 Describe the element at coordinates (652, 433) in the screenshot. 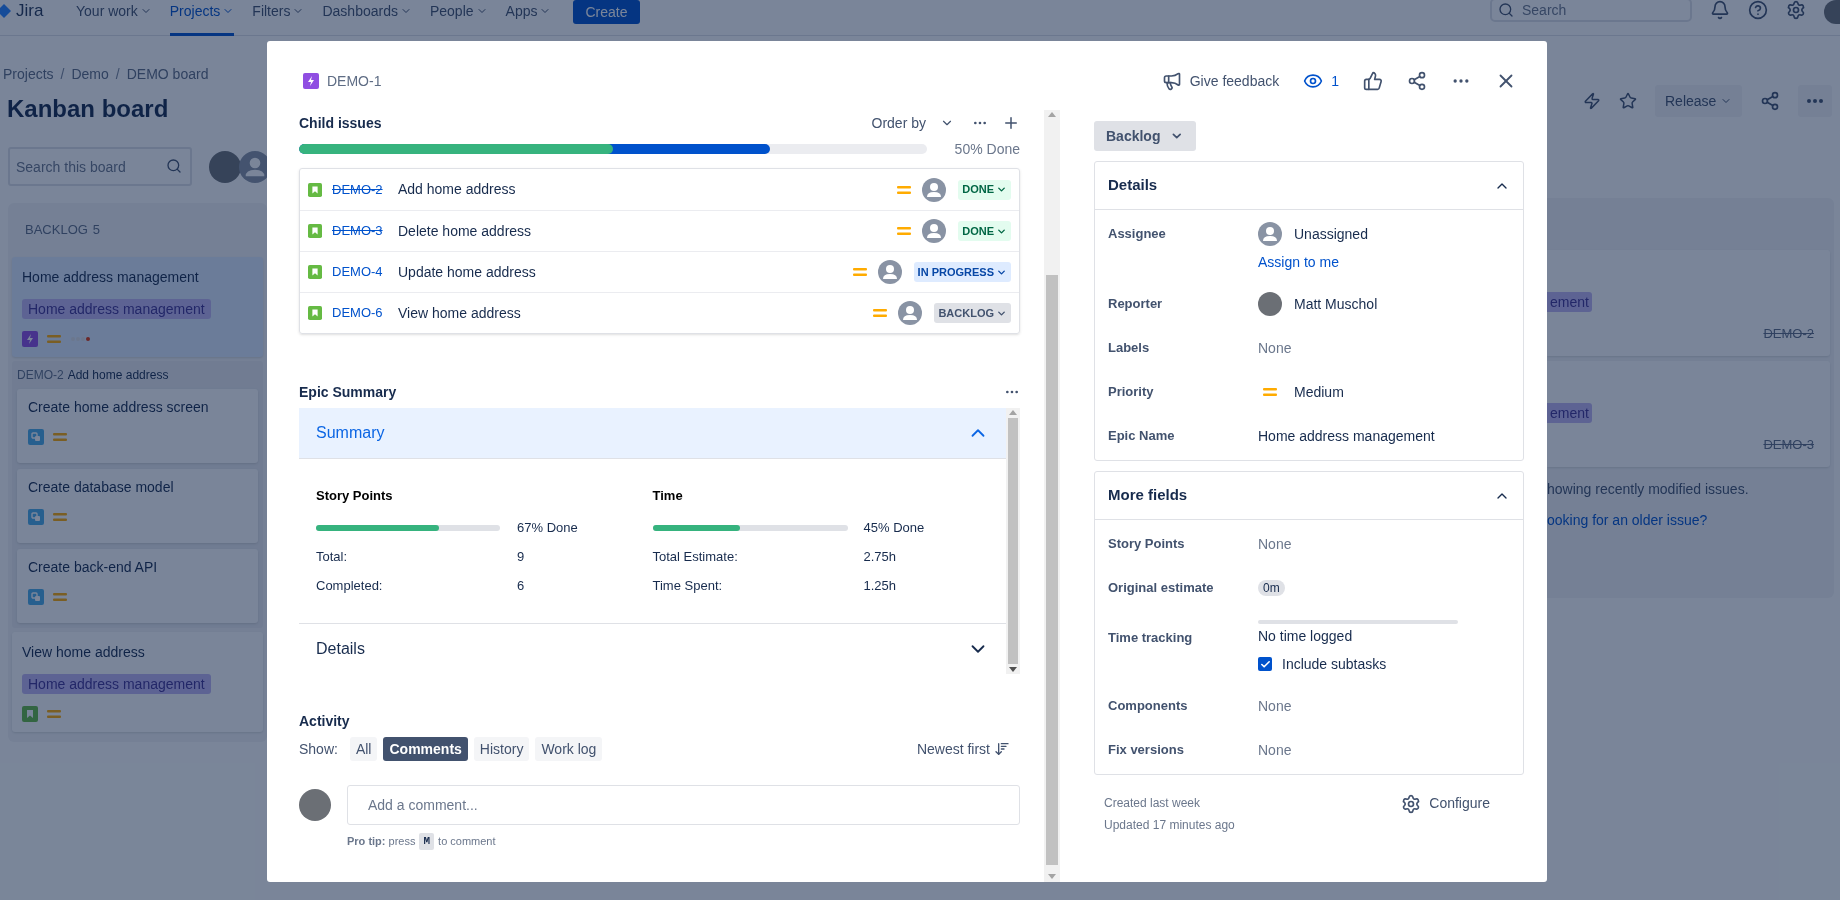

I see `summary-accordion-header: Summary` at that location.